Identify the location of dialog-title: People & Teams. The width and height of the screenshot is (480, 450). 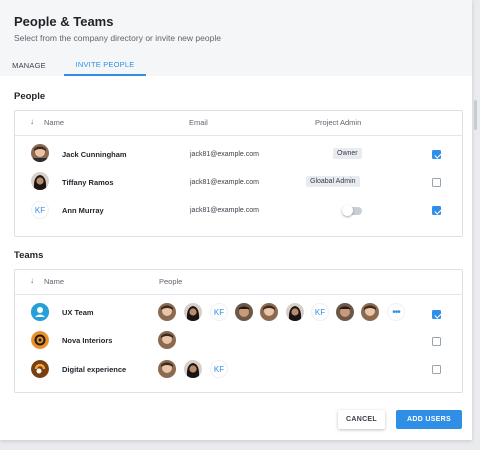
(64, 21).